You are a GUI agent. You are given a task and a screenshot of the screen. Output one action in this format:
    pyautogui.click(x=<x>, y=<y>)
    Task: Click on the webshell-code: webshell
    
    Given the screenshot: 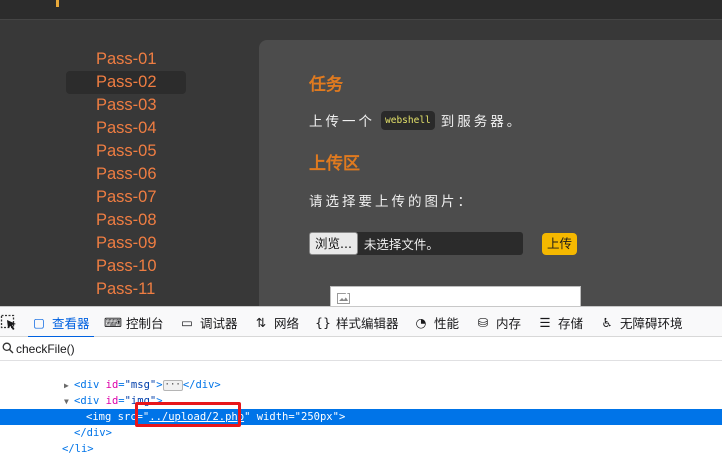 What is the action you would take?
    pyautogui.click(x=408, y=120)
    